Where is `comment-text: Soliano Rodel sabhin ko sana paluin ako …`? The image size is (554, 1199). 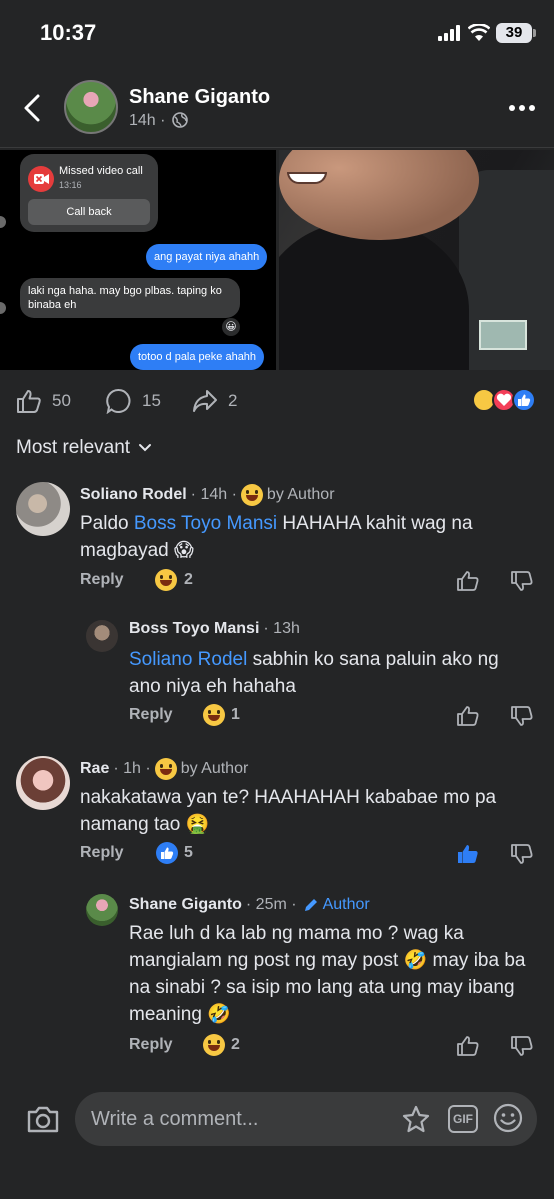 comment-text: Soliano Rodel sabhin ko sana paluin ako … is located at coordinates (314, 673).